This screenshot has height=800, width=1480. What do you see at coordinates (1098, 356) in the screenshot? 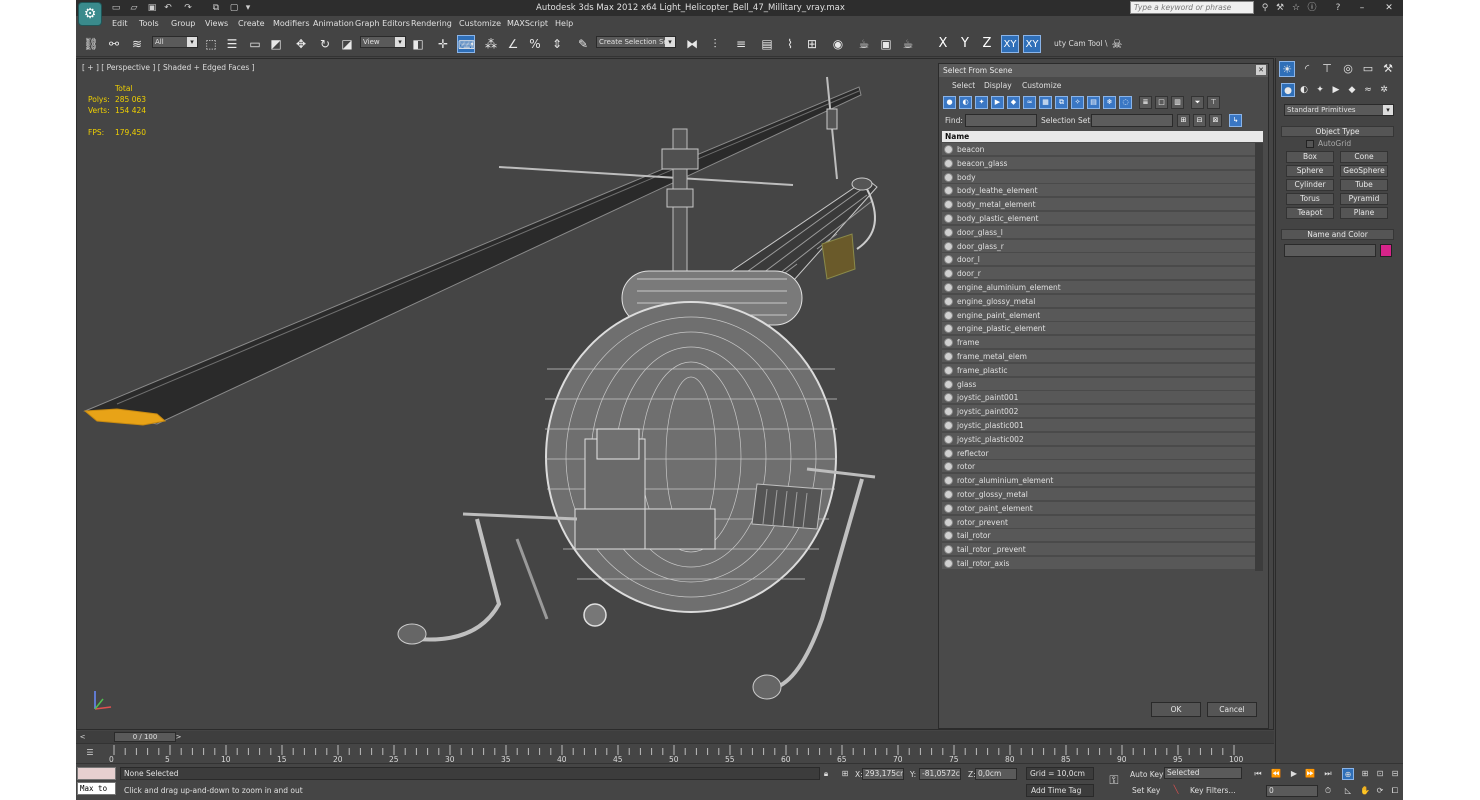
I see `list-item: frame_metal_elem` at bounding box center [1098, 356].